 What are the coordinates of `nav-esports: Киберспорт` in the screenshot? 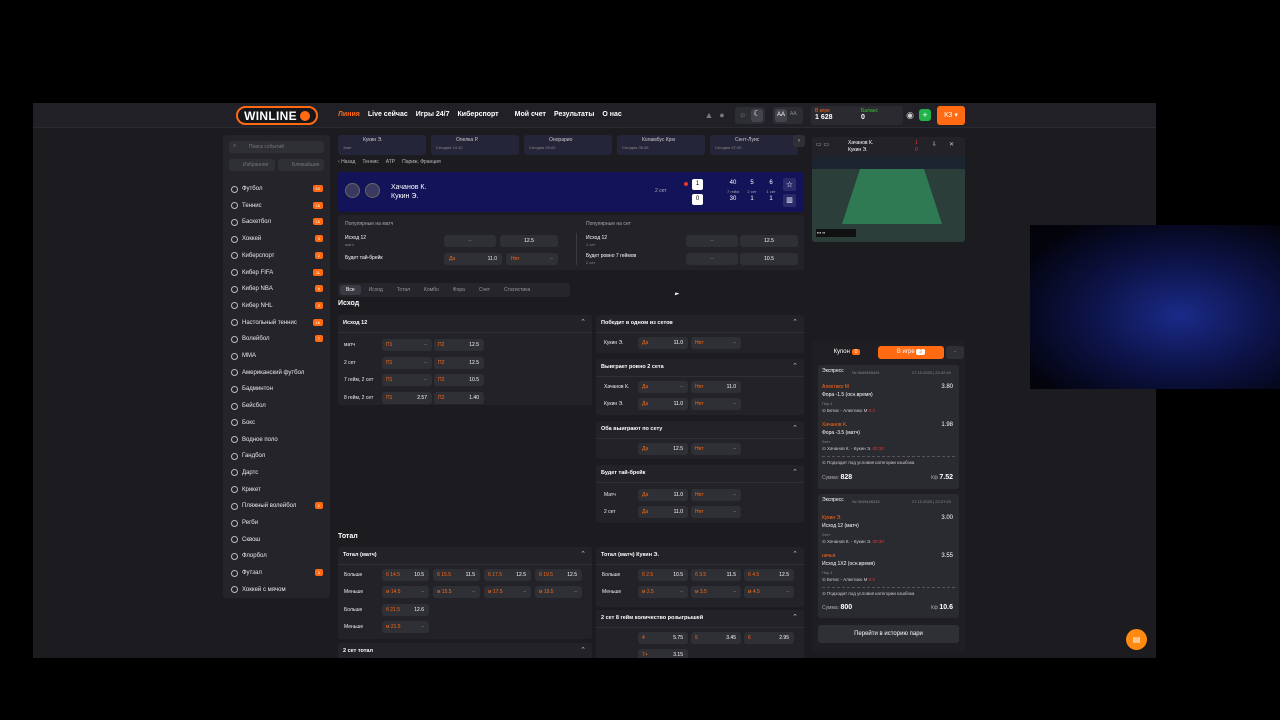 It's located at (478, 114).